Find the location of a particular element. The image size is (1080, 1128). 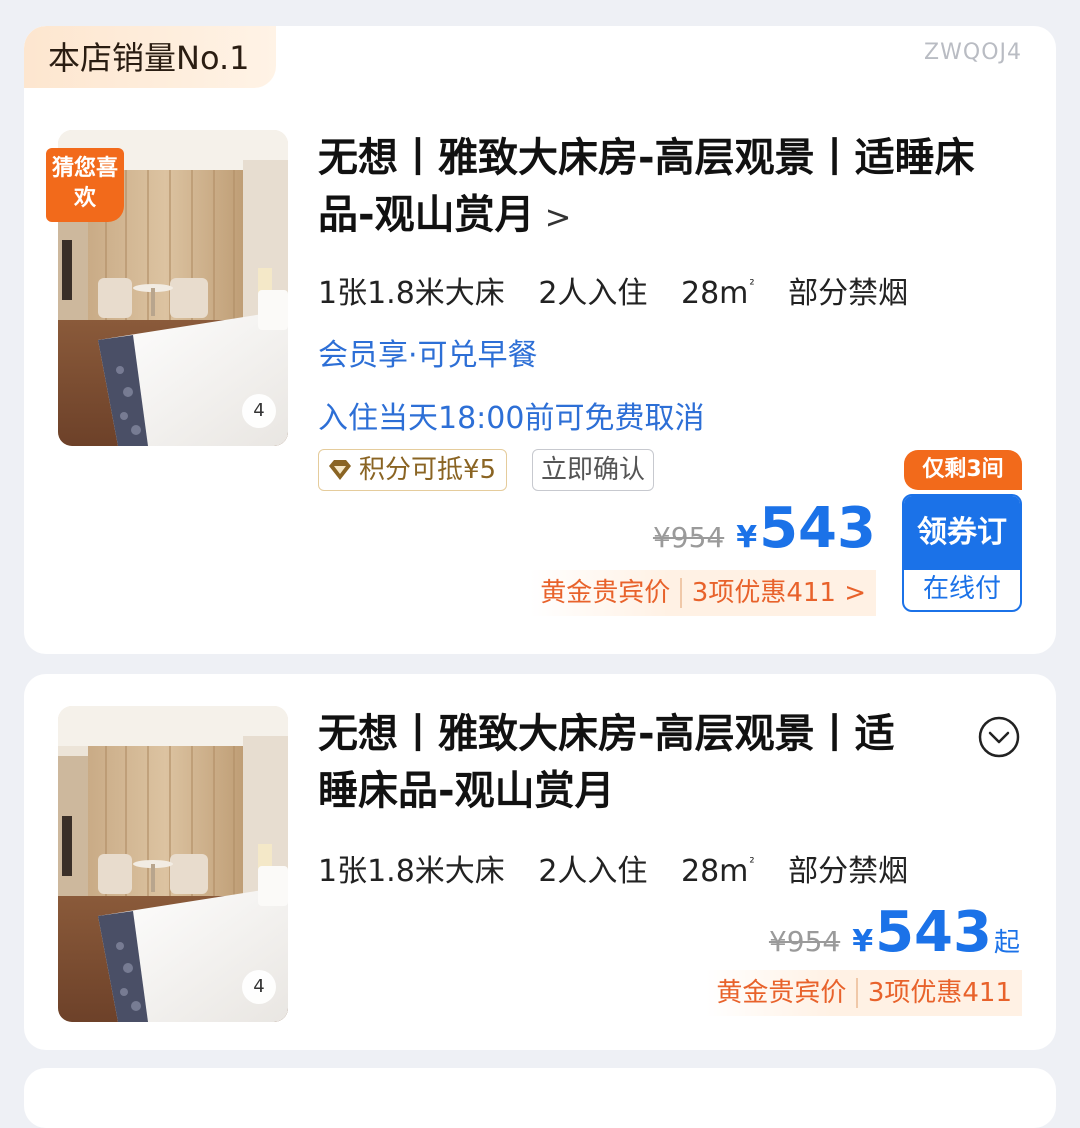

discount-row: 黄金贵宾价 3项优惠411 is located at coordinates (864, 993).